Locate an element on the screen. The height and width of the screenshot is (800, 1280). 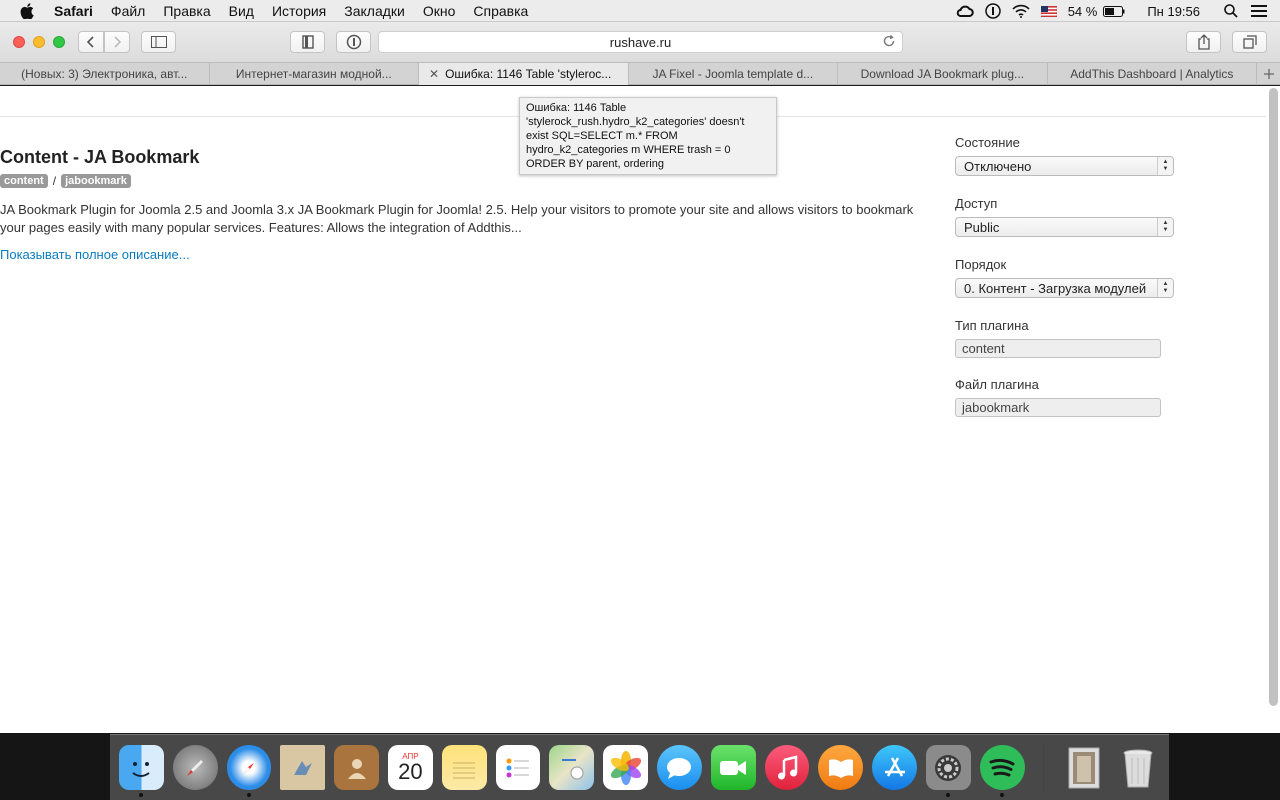
order-group: Порядок 0. Контент - Загрузка модулей ▲ ▼ is located at coordinates (1070, 287).